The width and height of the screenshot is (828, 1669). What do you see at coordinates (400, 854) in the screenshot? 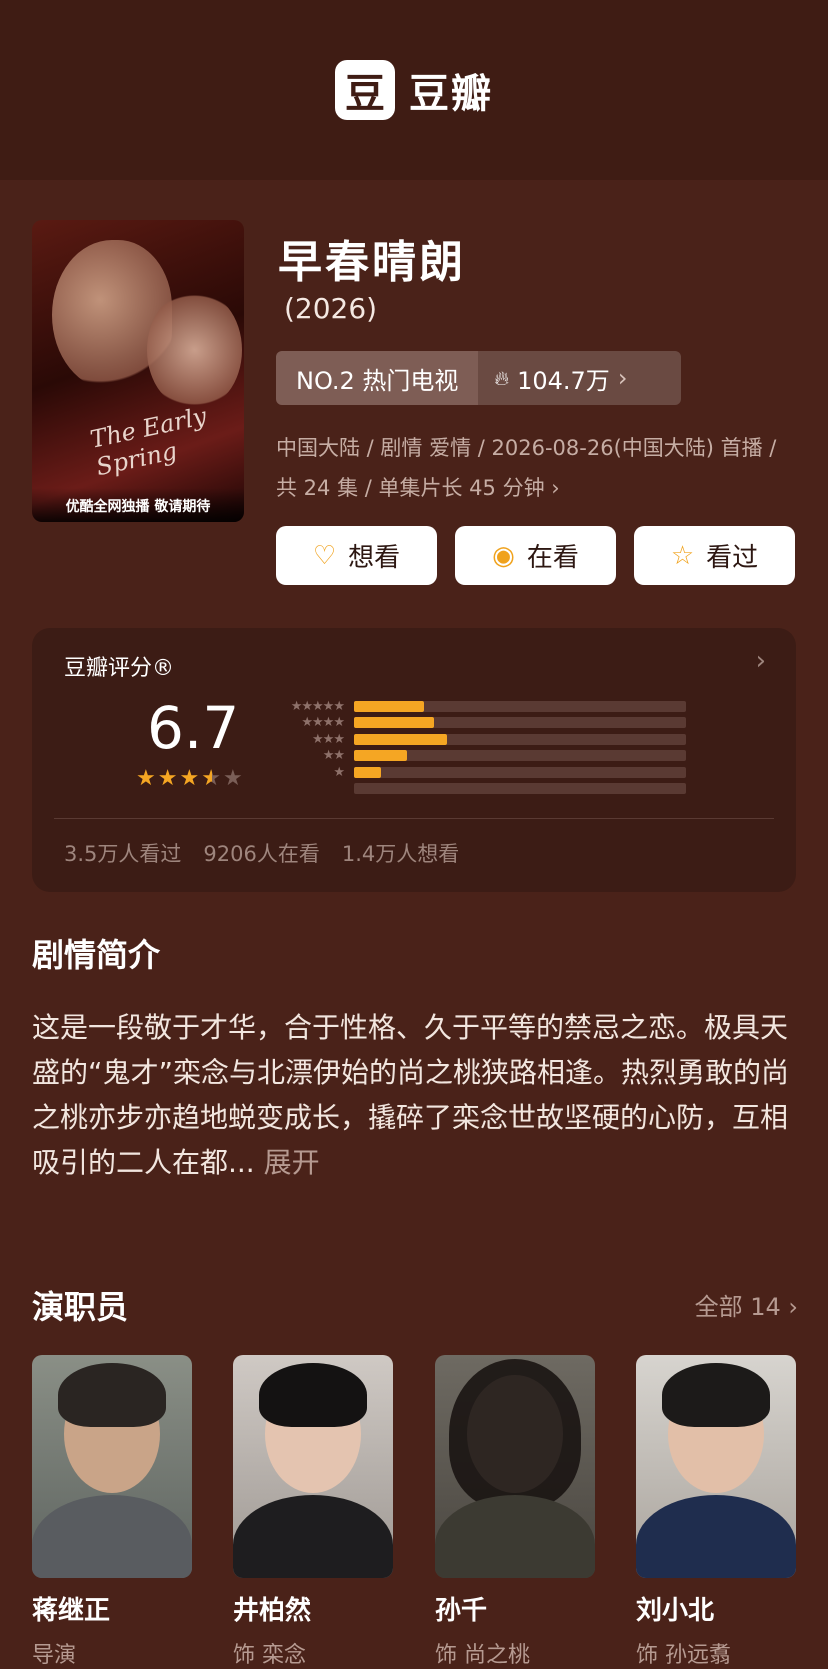
I see `want-count: 1.4万人想看` at bounding box center [400, 854].